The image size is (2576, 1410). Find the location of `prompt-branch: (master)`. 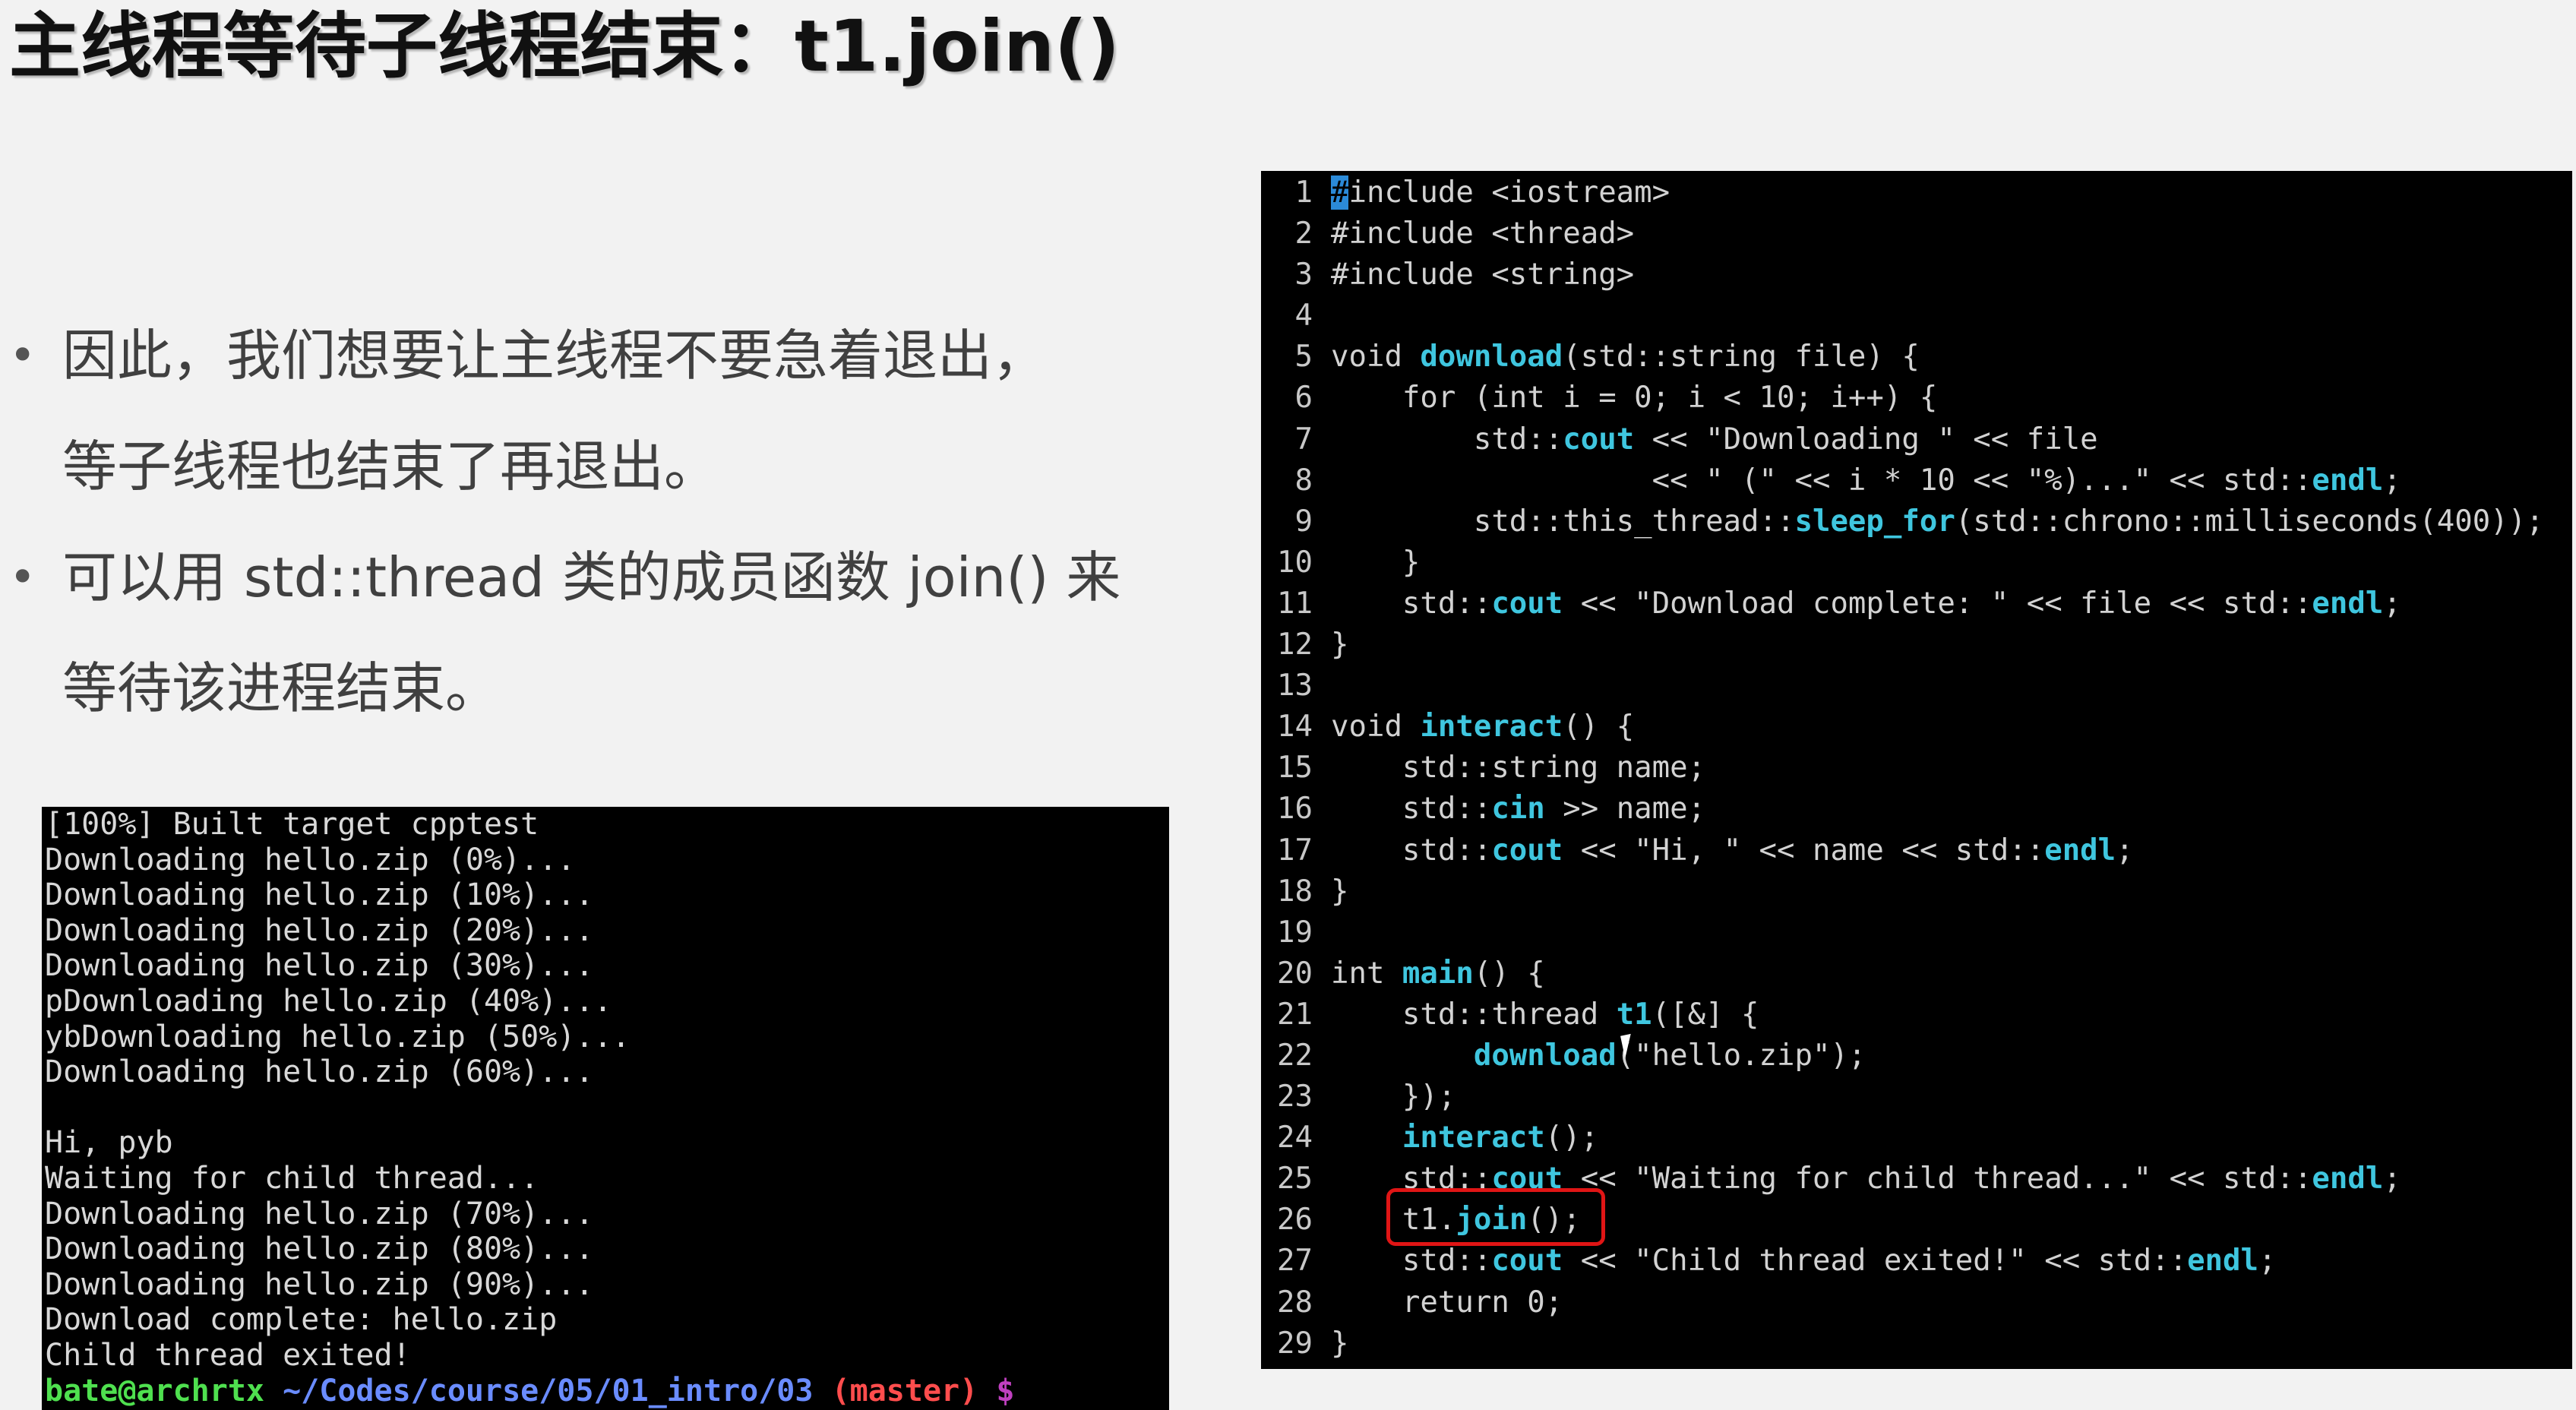

prompt-branch: (master) is located at coordinates (904, 1390).